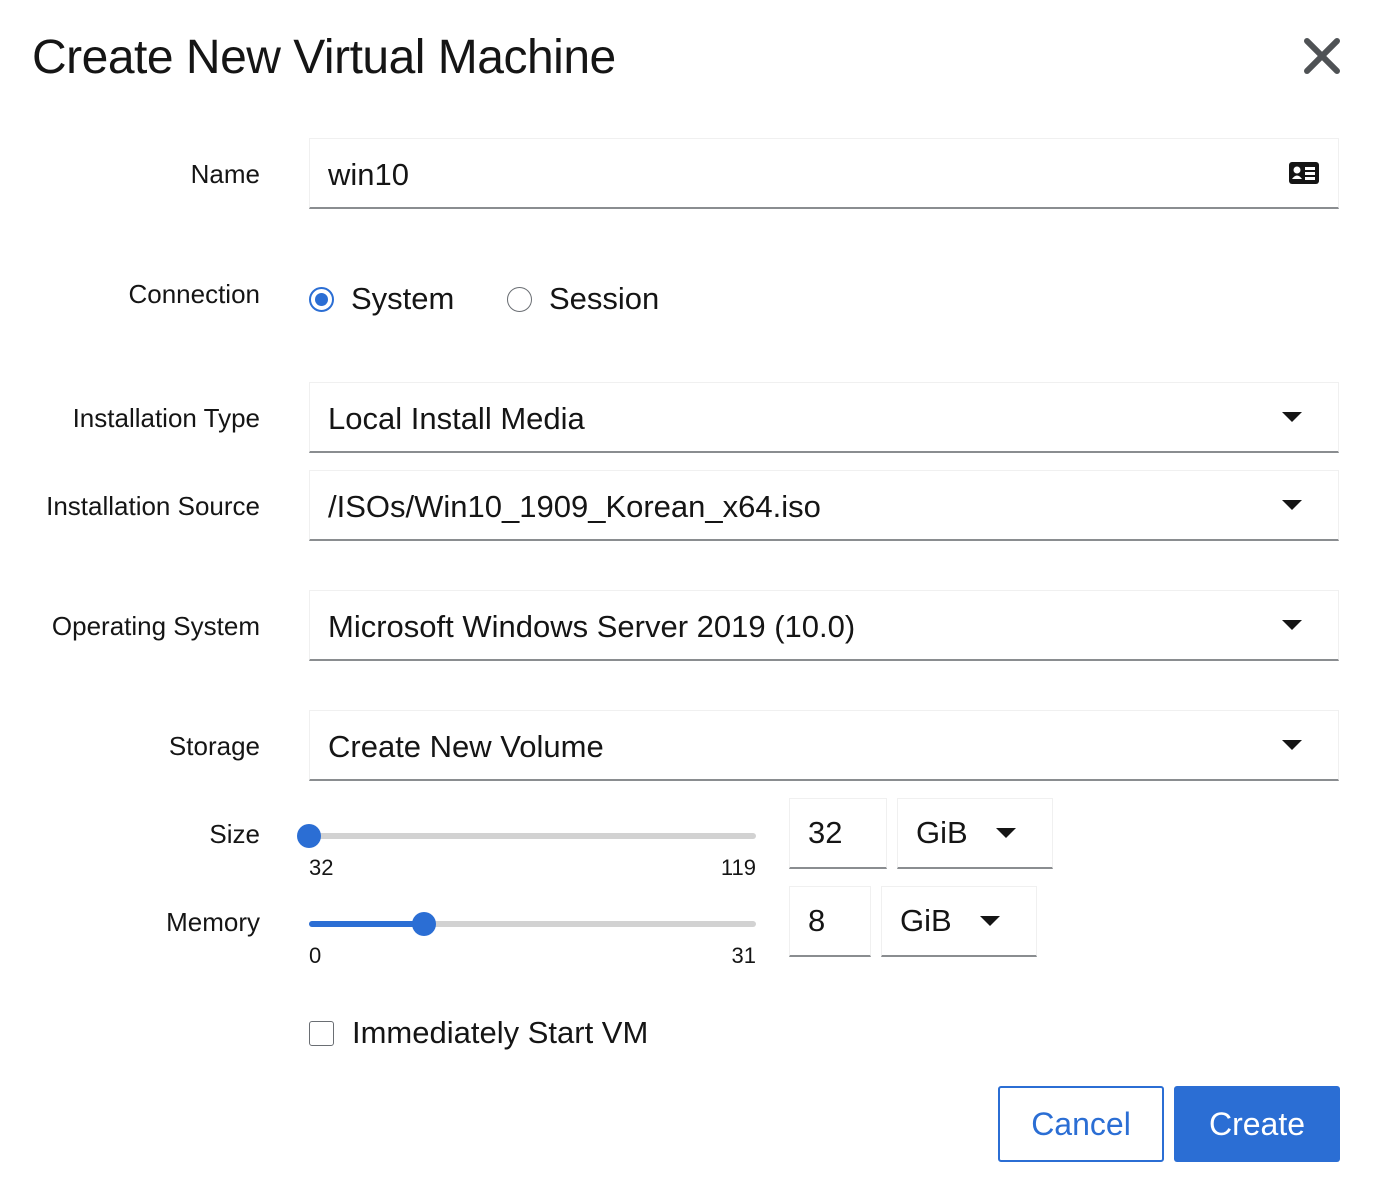 This screenshot has width=1374, height=1194. I want to click on installation-source-label: Installation Source, so click(153, 506).